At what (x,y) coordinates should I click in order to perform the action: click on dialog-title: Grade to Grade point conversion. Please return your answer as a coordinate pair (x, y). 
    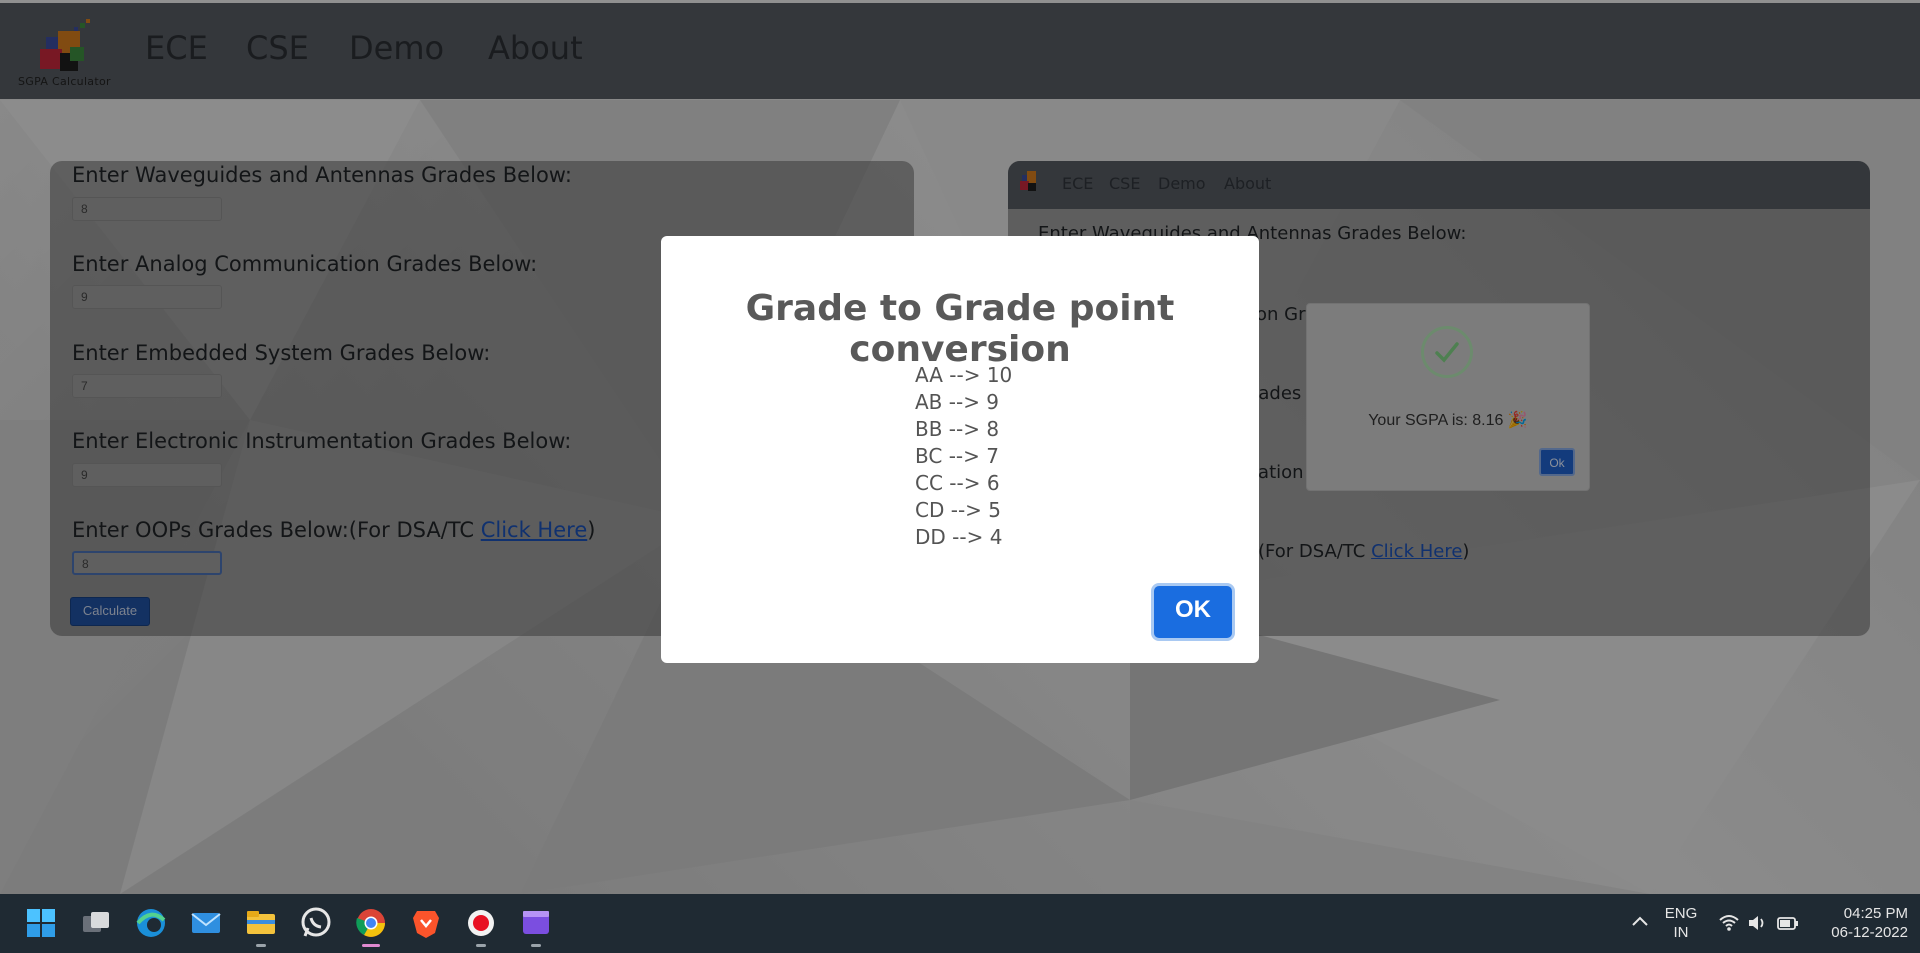
    Looking at the image, I should click on (960, 329).